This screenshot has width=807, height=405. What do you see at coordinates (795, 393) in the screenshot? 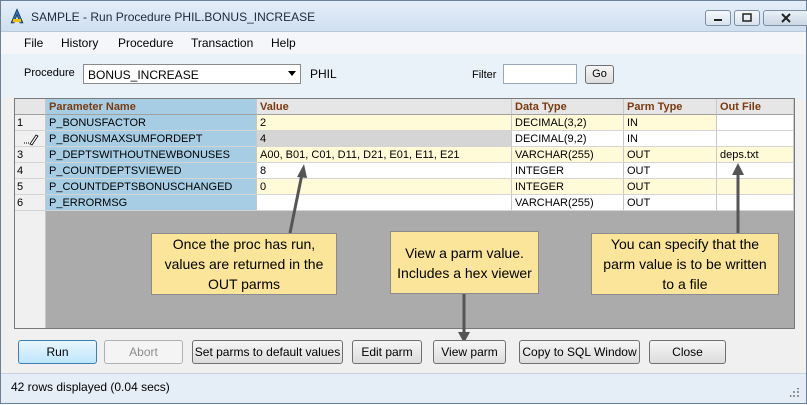
I see `resize-grip-icon` at bounding box center [795, 393].